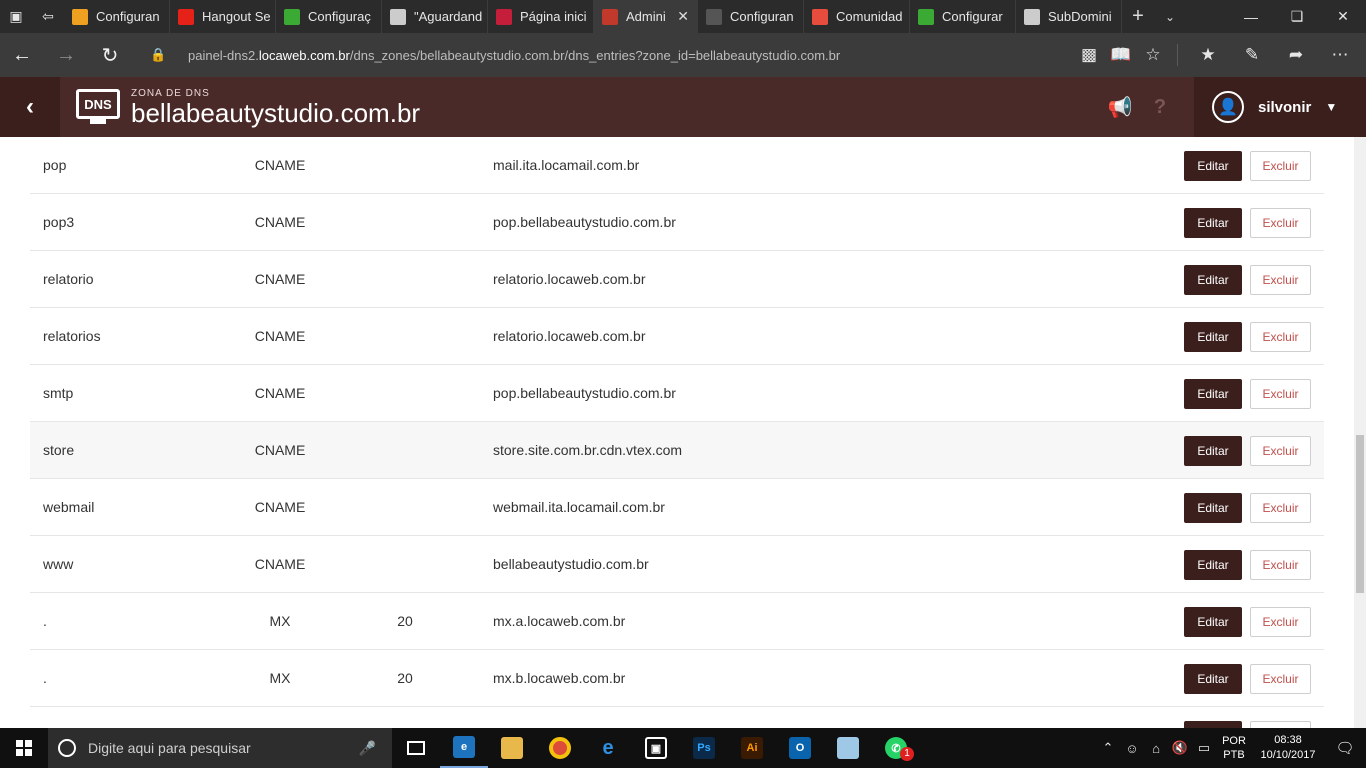  What do you see at coordinates (1288, 740) in the screenshot?
I see `clock-time: 08:38` at bounding box center [1288, 740].